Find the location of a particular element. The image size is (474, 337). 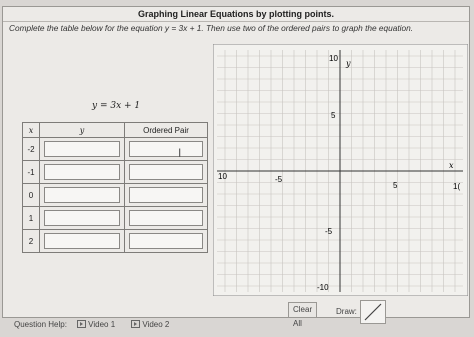

text-cursor-icon: I is located at coordinates (180, 153).